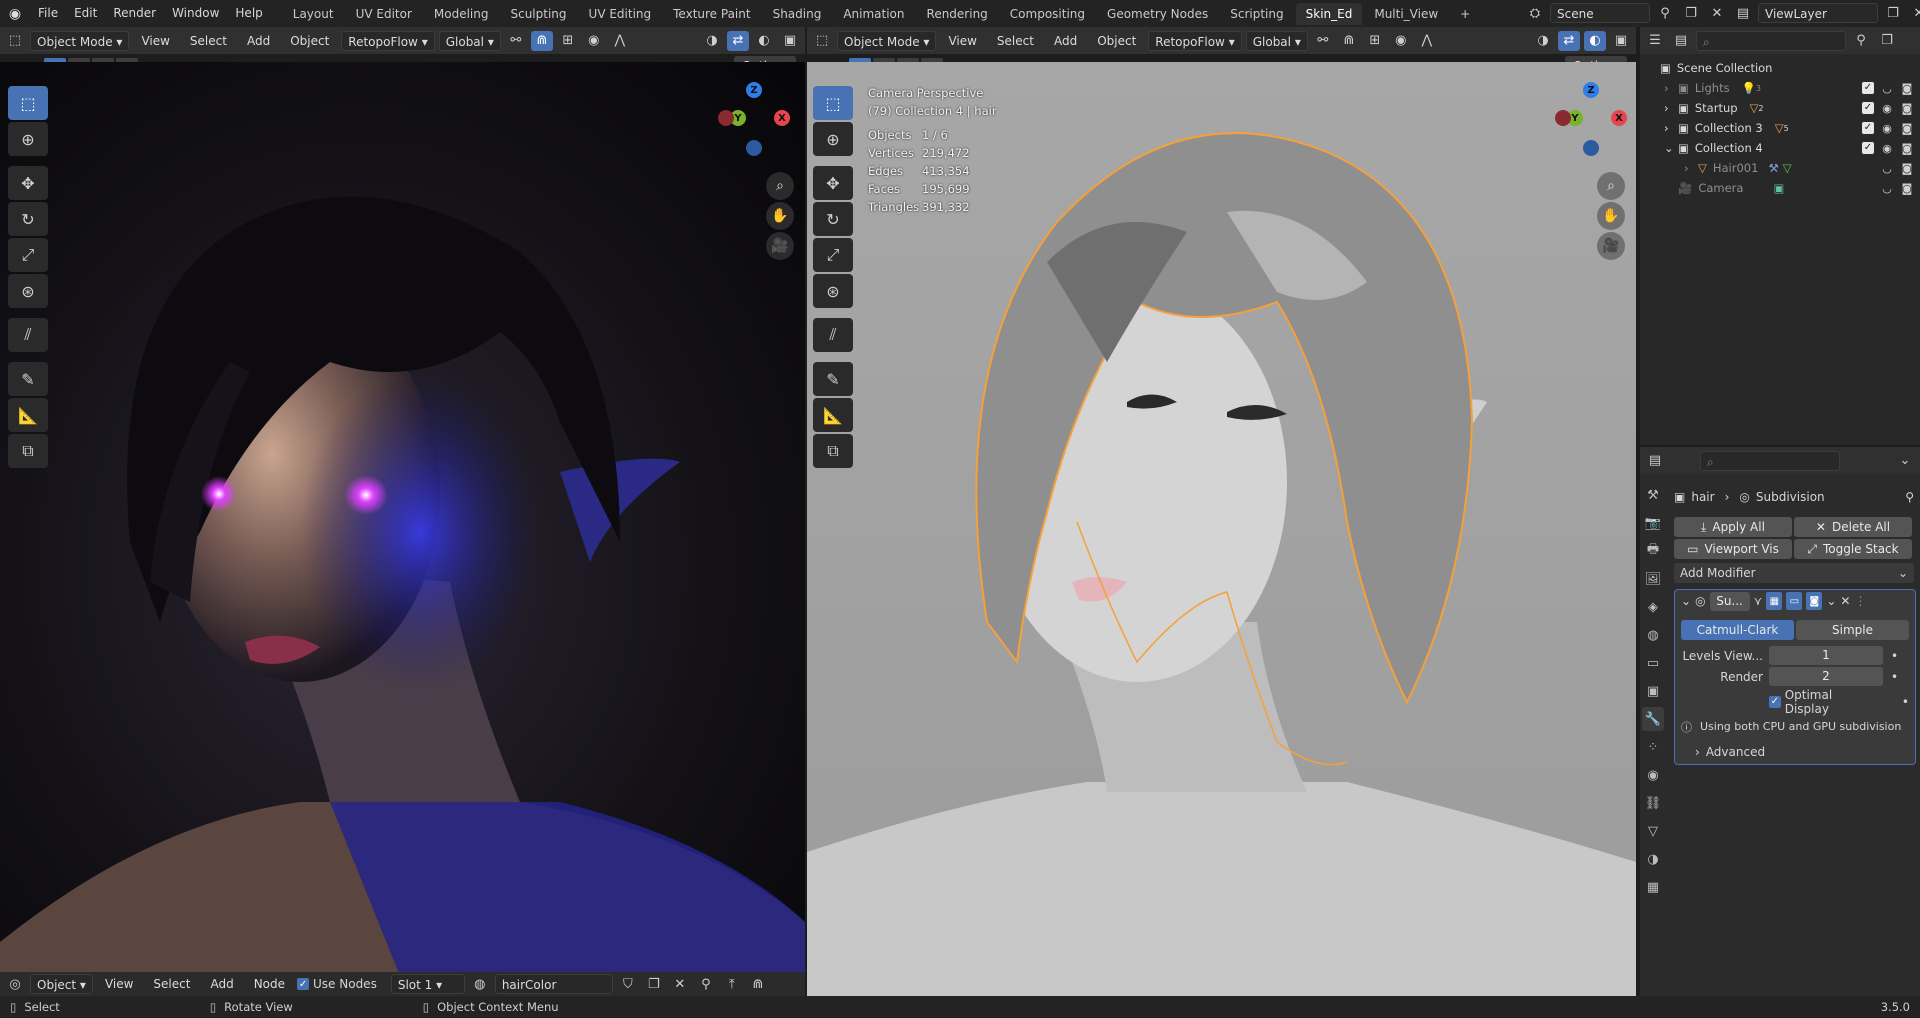  Describe the element at coordinates (758, 984) in the screenshot. I see `snap-node-icon: ⋒` at that location.